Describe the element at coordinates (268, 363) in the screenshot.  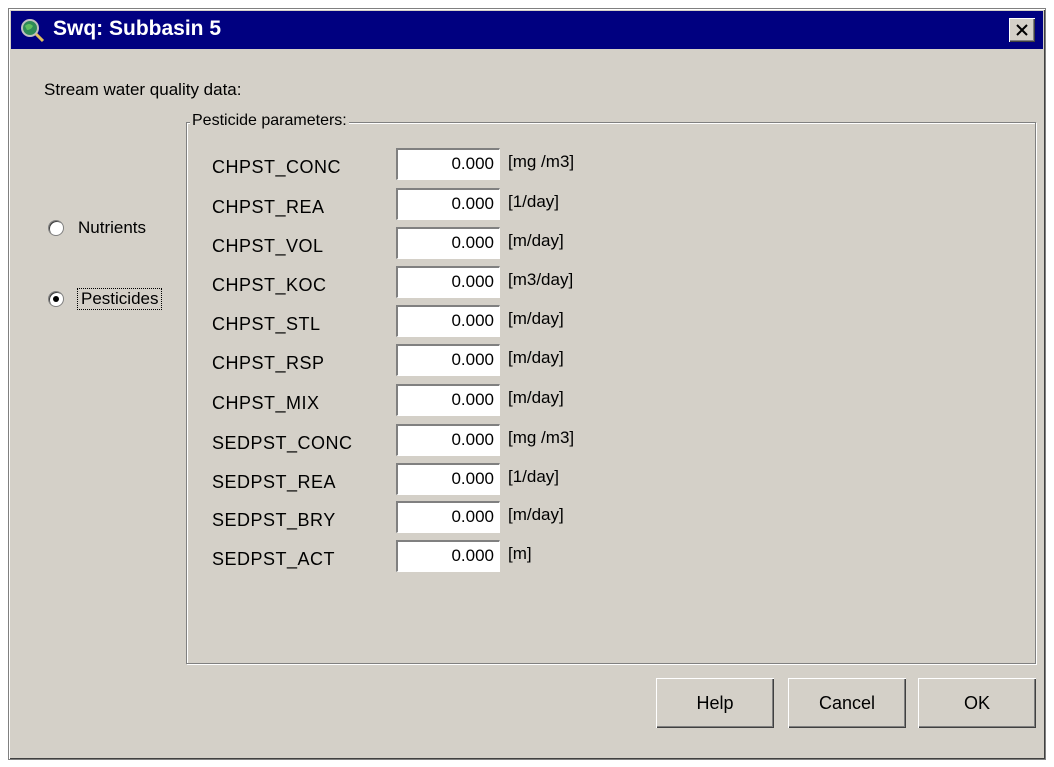
I see `param-label: CHPST_RSP` at that location.